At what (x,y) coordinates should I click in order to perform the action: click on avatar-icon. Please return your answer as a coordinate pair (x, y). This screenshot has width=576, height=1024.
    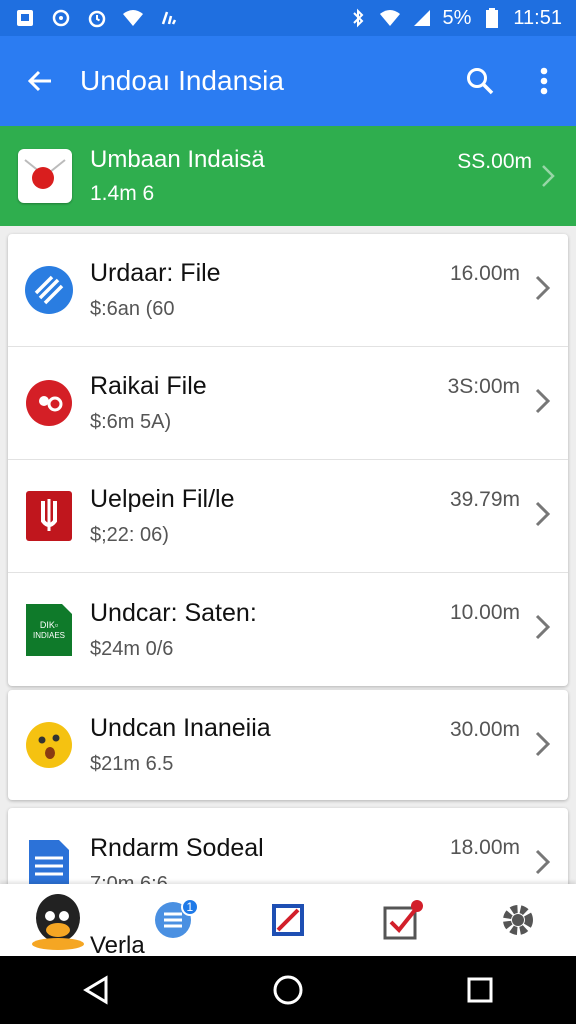
    Looking at the image, I should click on (57, 922).